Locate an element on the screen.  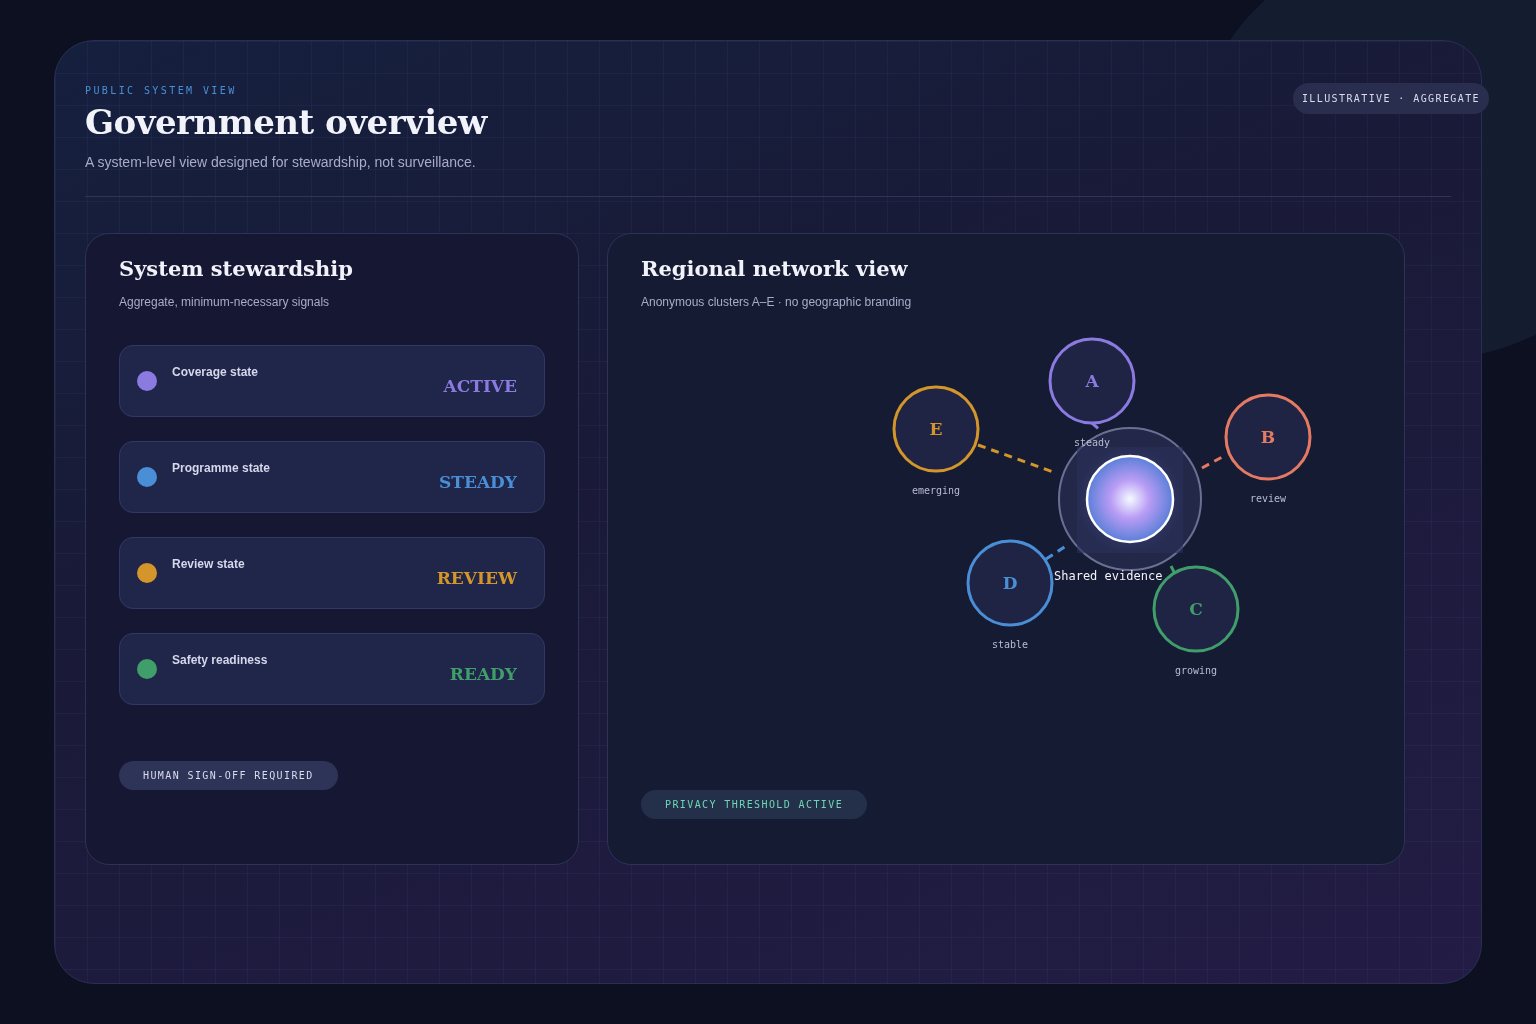
page-title: Government overview is located at coordinates (287, 122).